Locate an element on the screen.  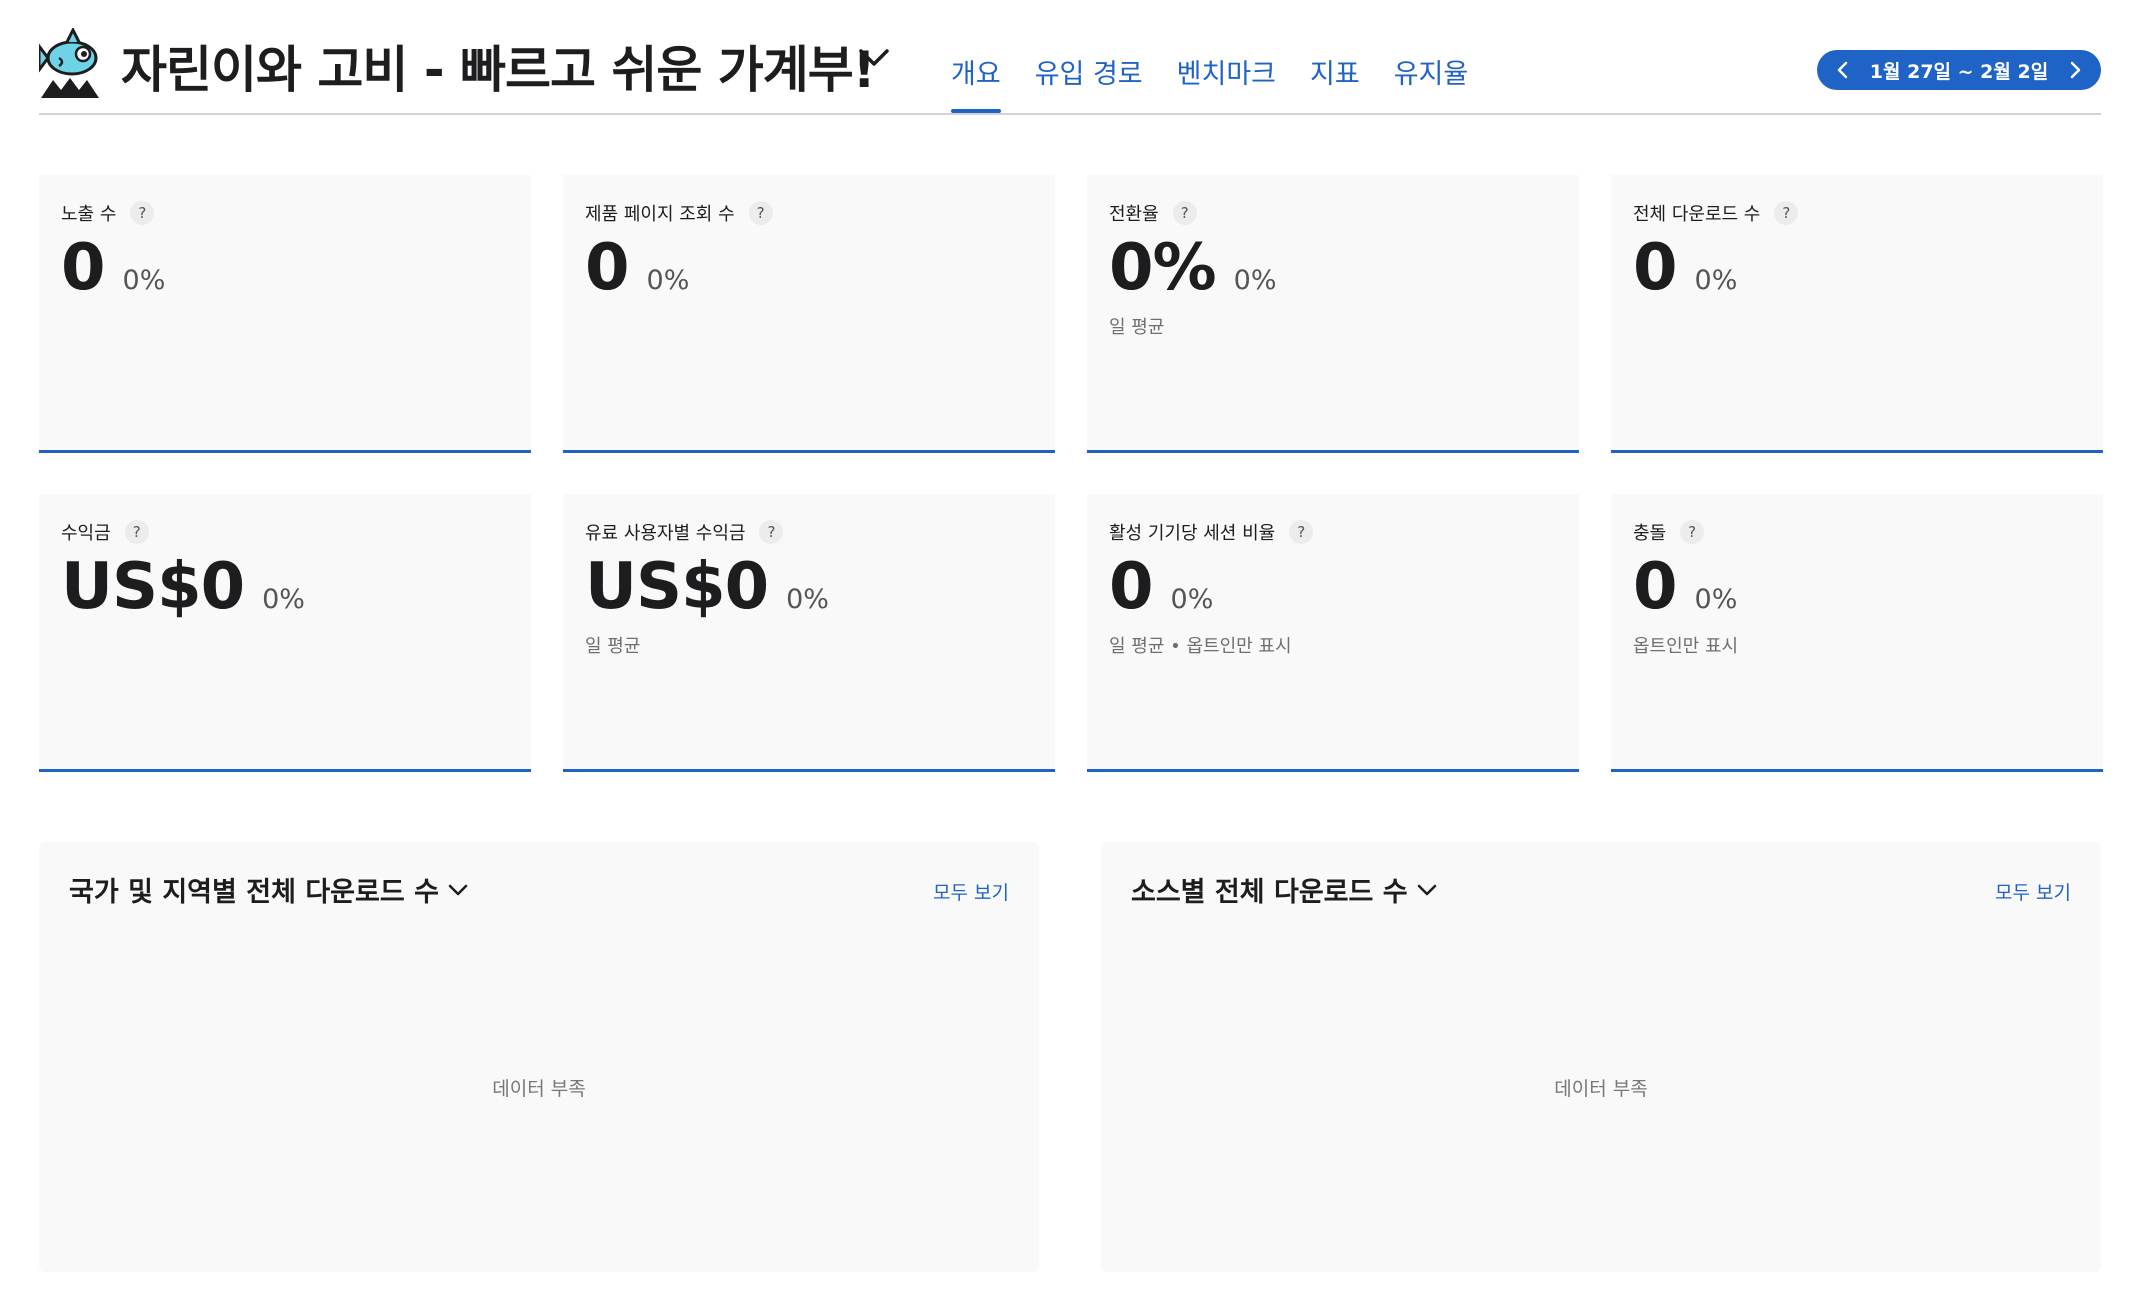
metric-card-crashes: 충돌? 0 0% 옵트인만 표시 is located at coordinates (1857, 633).